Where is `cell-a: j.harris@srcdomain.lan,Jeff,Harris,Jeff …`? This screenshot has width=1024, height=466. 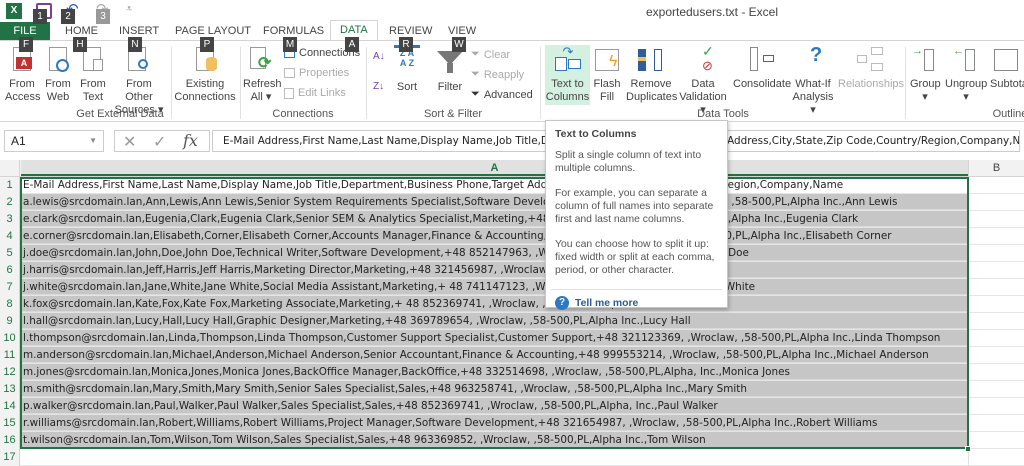 cell-a: j.harris@srcdomain.lan,Jeff,Harris,Jeff … is located at coordinates (494, 270).